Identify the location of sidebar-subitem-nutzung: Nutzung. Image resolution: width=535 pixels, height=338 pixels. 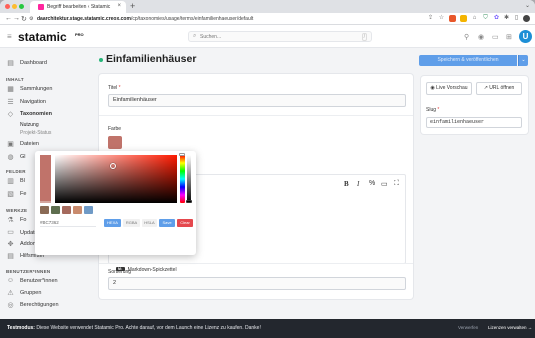
(29, 125).